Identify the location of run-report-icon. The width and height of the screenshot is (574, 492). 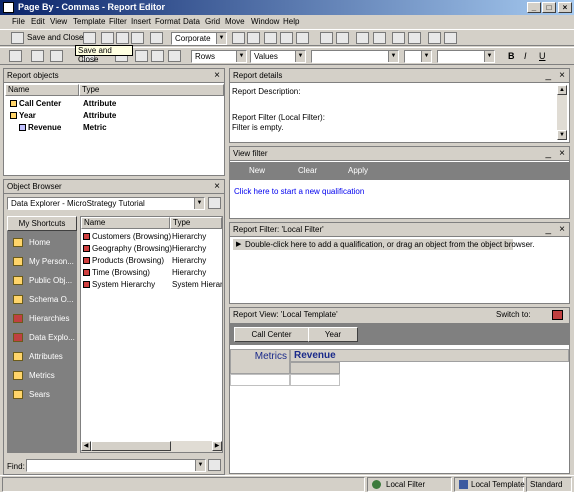
(156, 38).